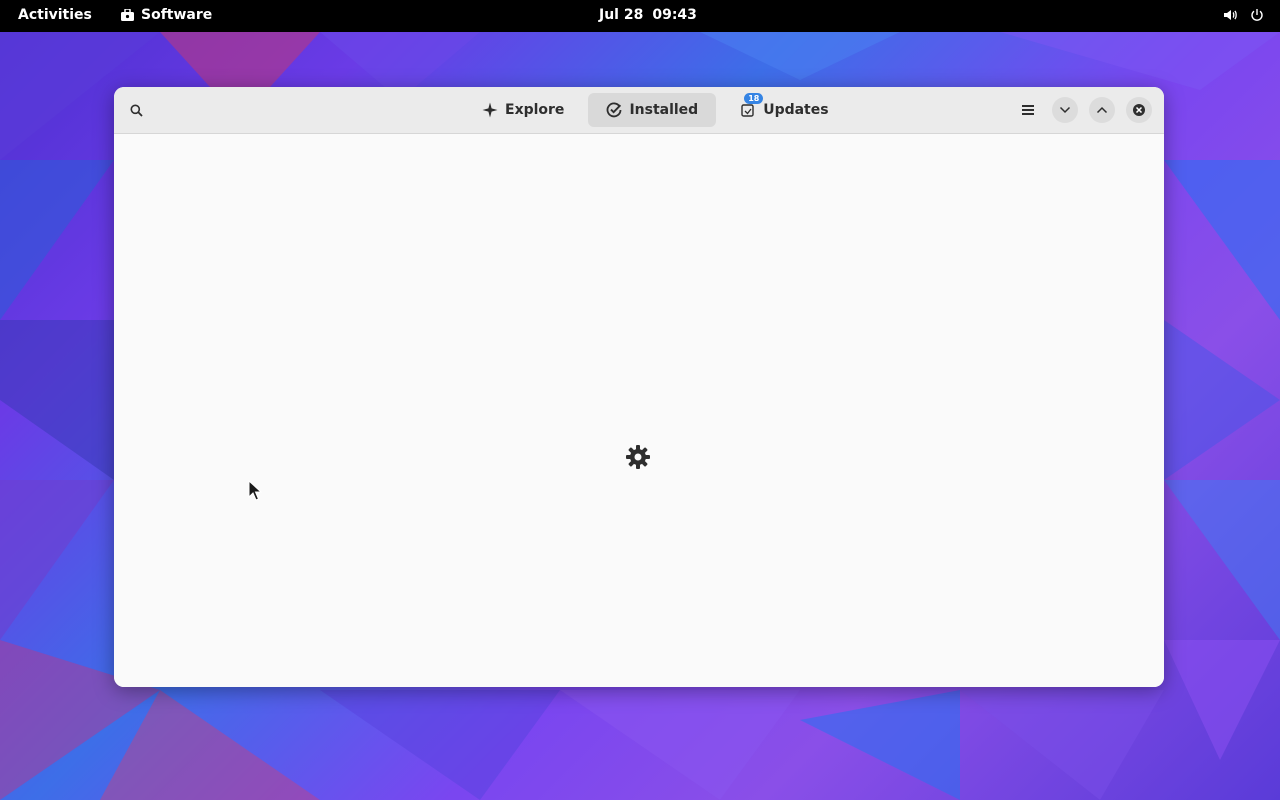 Image resolution: width=1280 pixels, height=800 pixels. Describe the element at coordinates (177, 15) in the screenshot. I see `app-name-label: Software` at that location.